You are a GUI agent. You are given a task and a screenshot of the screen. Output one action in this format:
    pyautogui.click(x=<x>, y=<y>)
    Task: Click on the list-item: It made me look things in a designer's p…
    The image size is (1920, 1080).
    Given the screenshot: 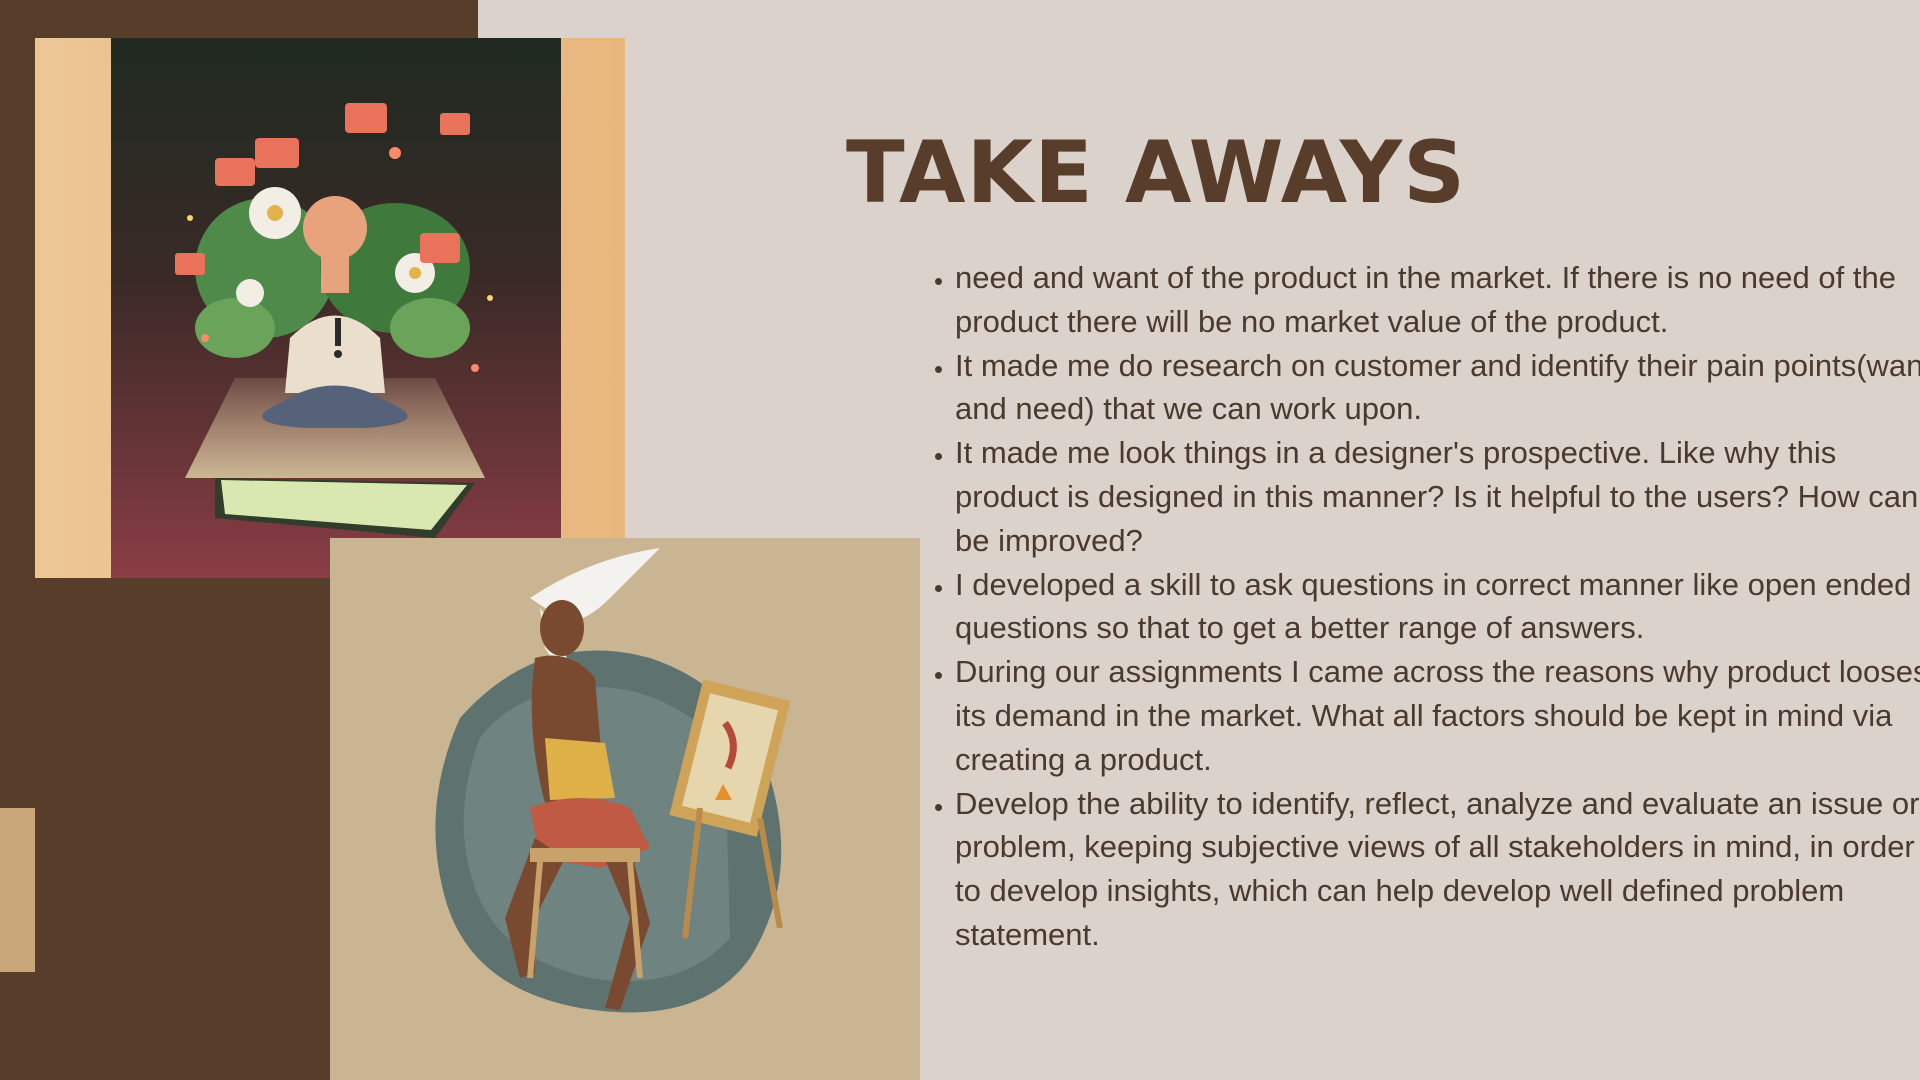 What is the action you would take?
    pyautogui.click(x=1437, y=496)
    